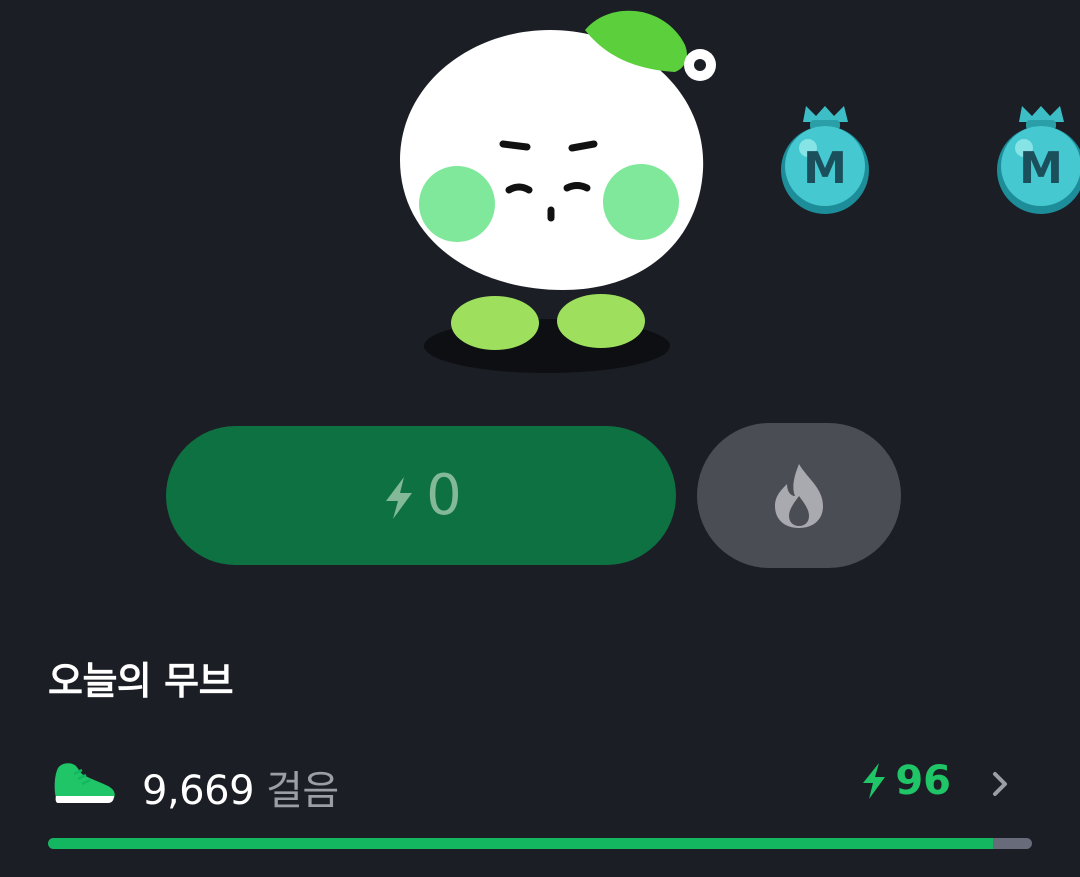  What do you see at coordinates (923, 781) in the screenshot?
I see `reward-value: 96` at bounding box center [923, 781].